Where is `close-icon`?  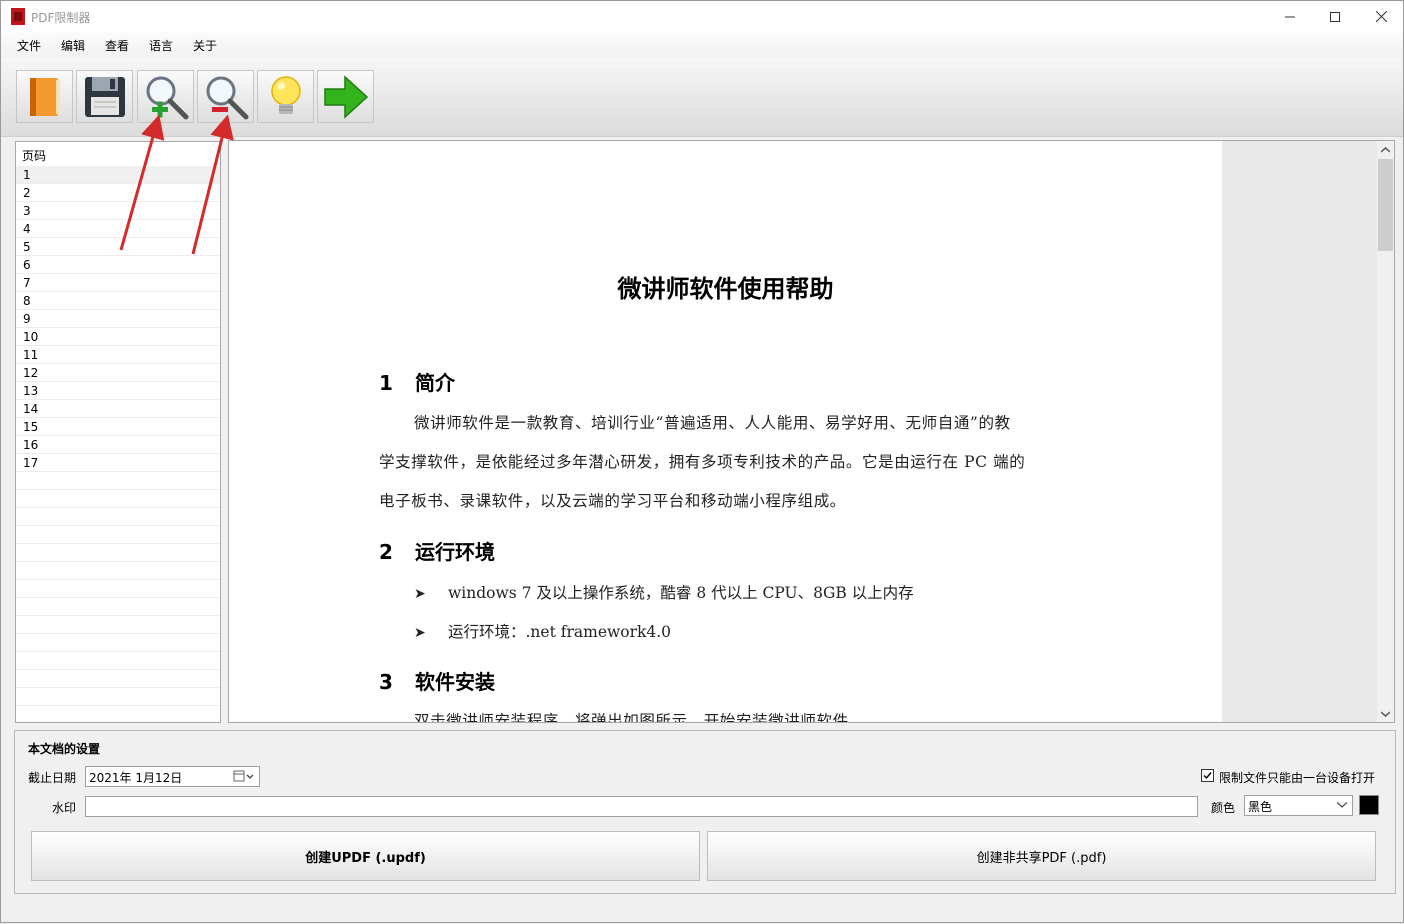
close-icon is located at coordinates (1381, 16).